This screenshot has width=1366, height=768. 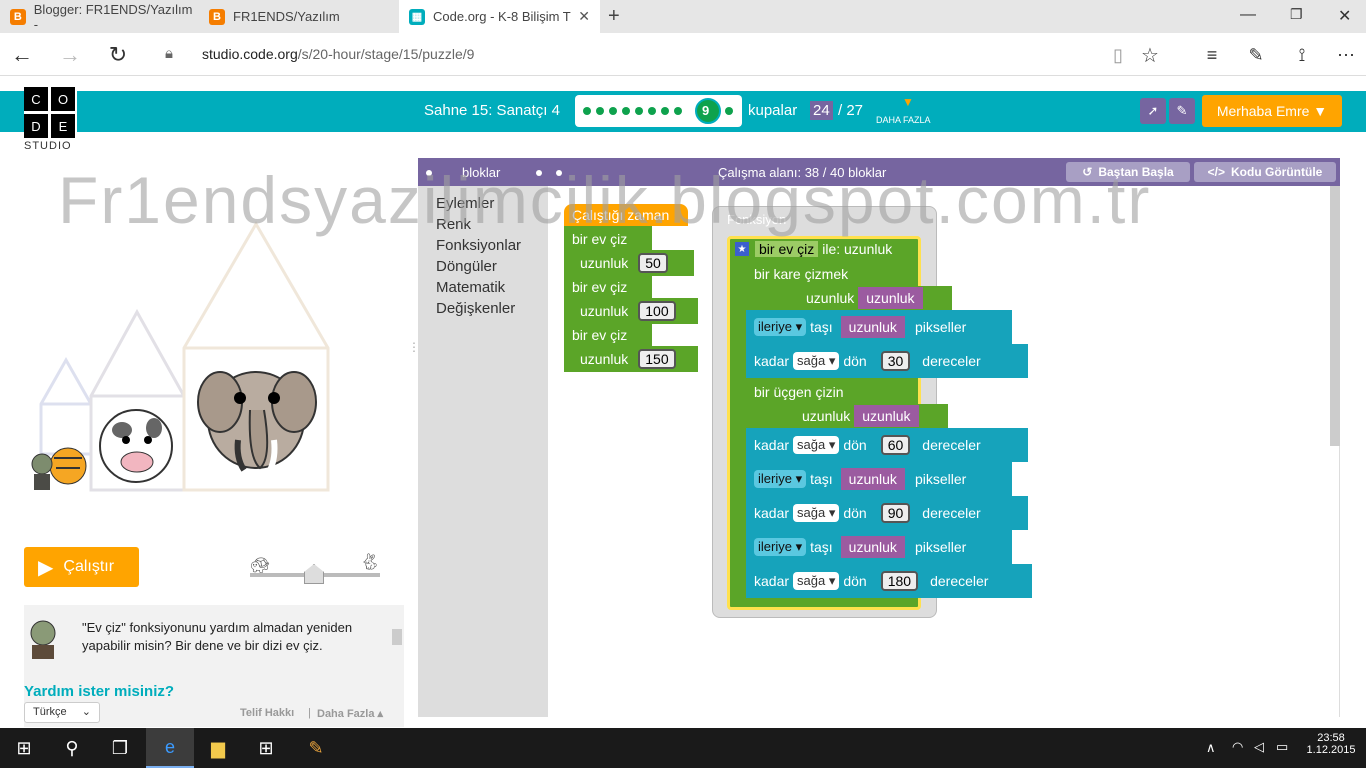 I want to click on triangle-call-block: bir üçgen çizin, so click(x=810, y=392).